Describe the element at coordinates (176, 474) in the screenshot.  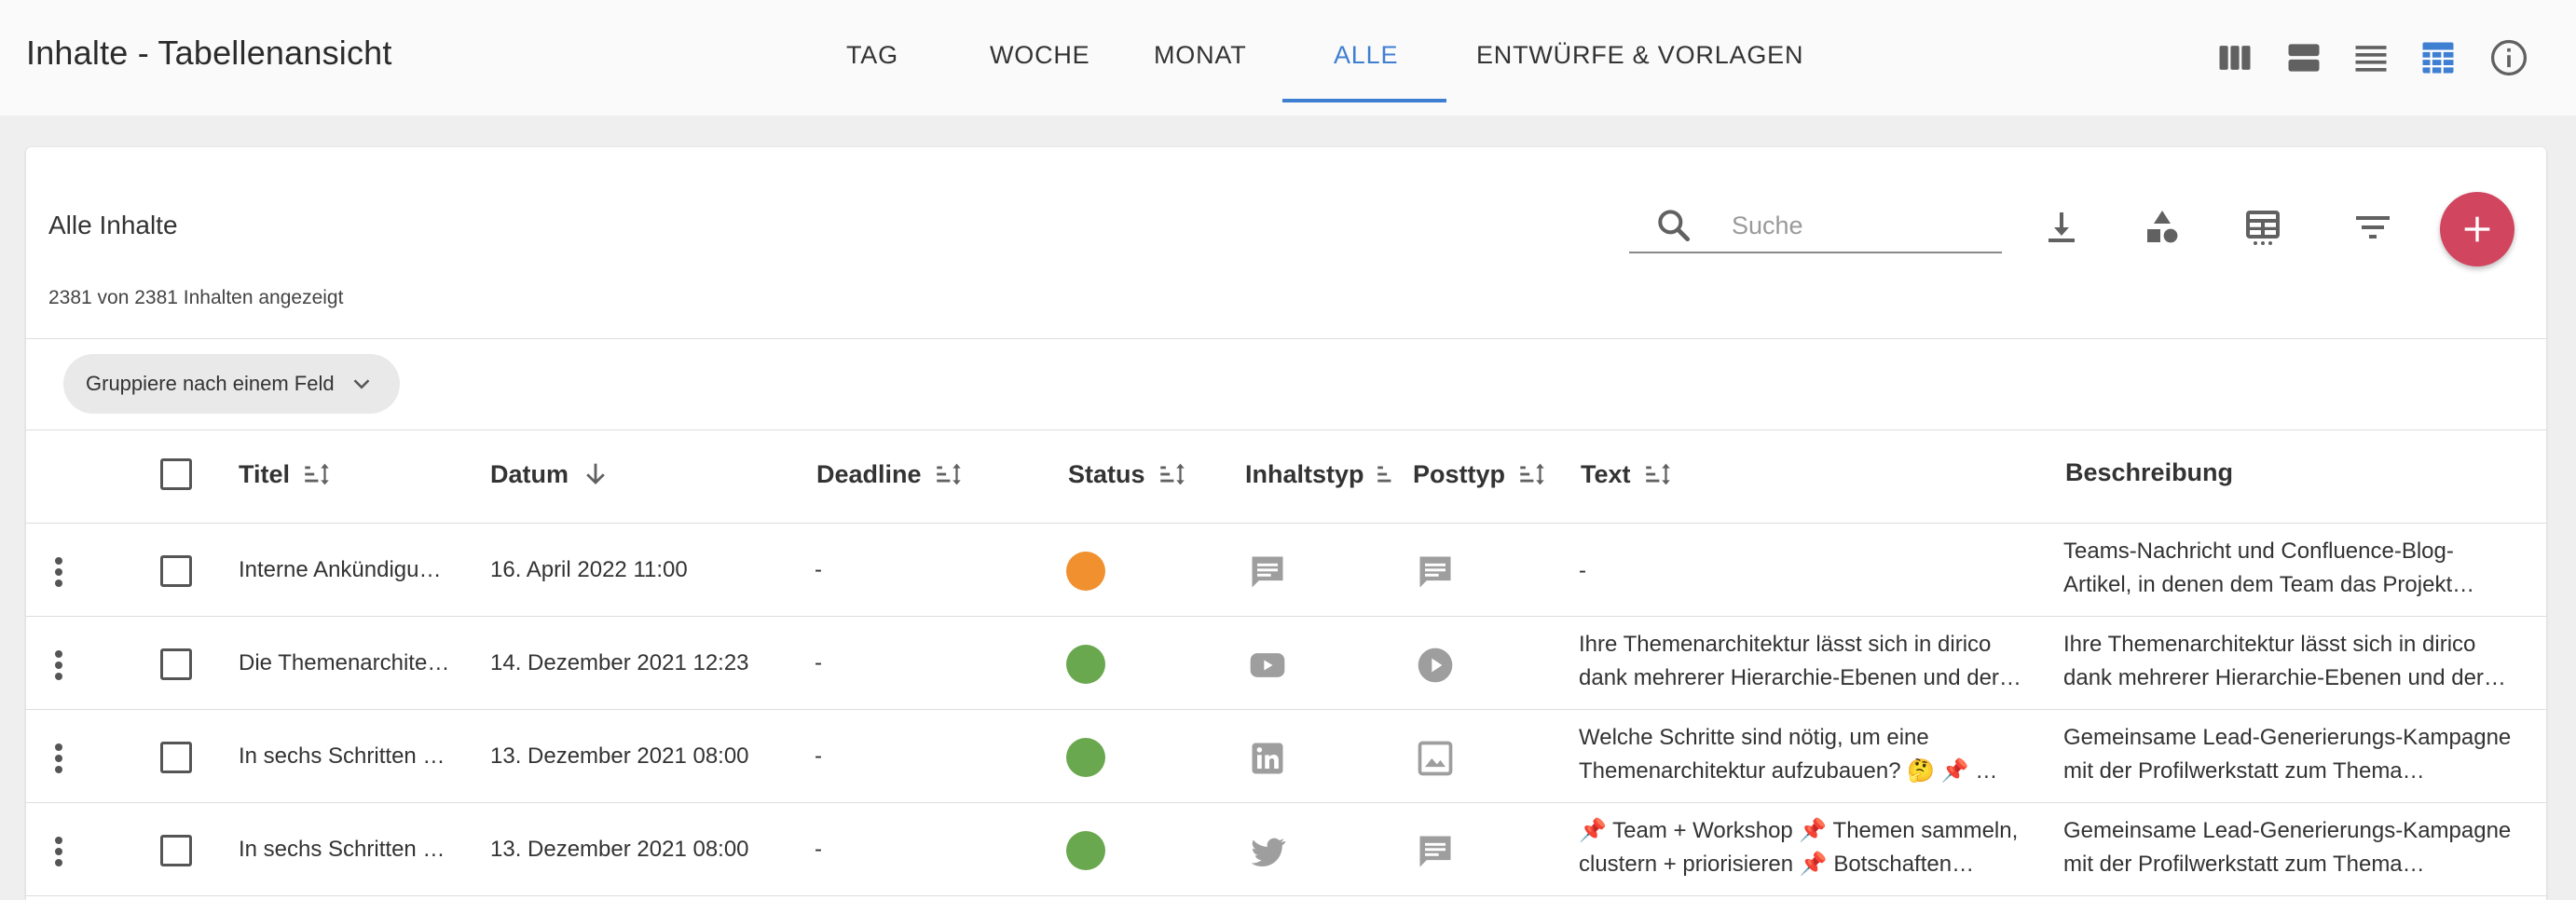
I see `select-all-checkbox` at that location.